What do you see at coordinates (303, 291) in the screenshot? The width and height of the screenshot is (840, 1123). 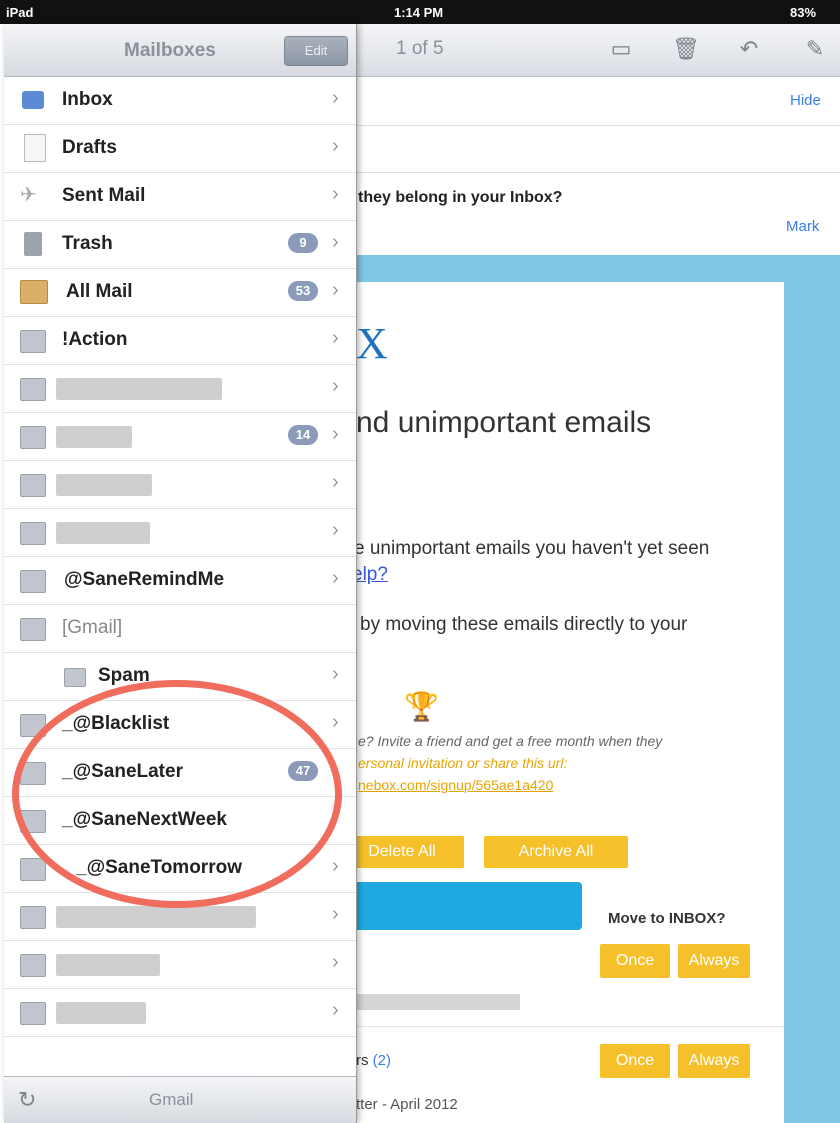 I see `unread-badge: 53` at bounding box center [303, 291].